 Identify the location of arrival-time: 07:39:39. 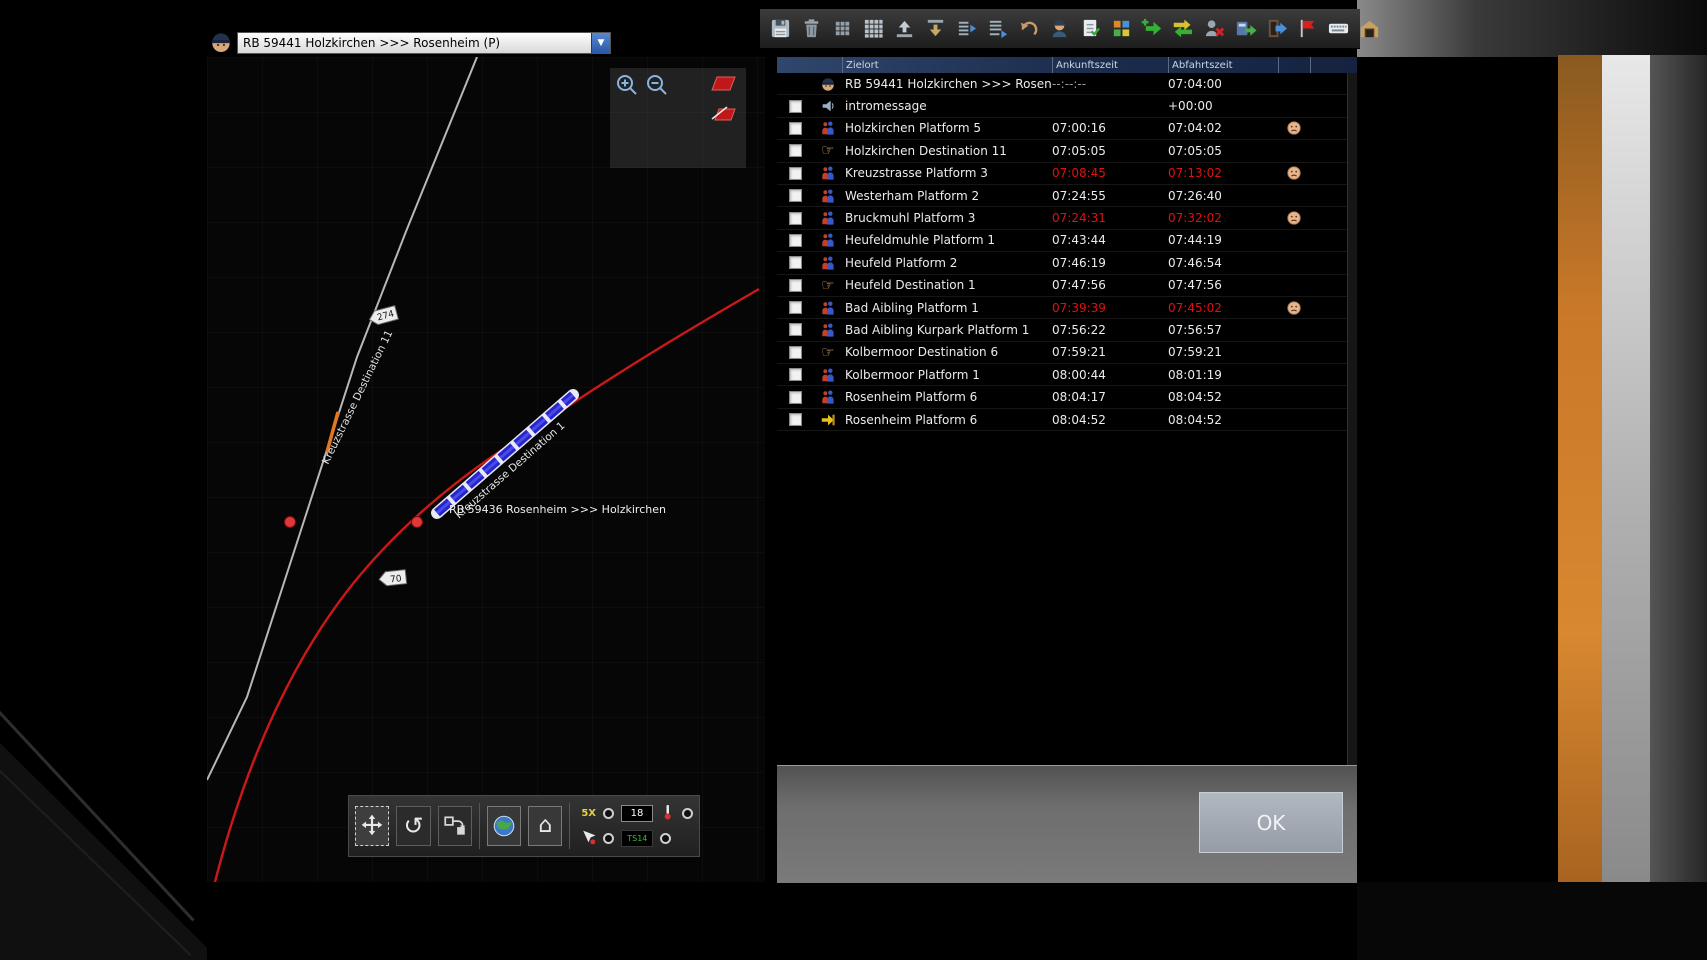
(1079, 307).